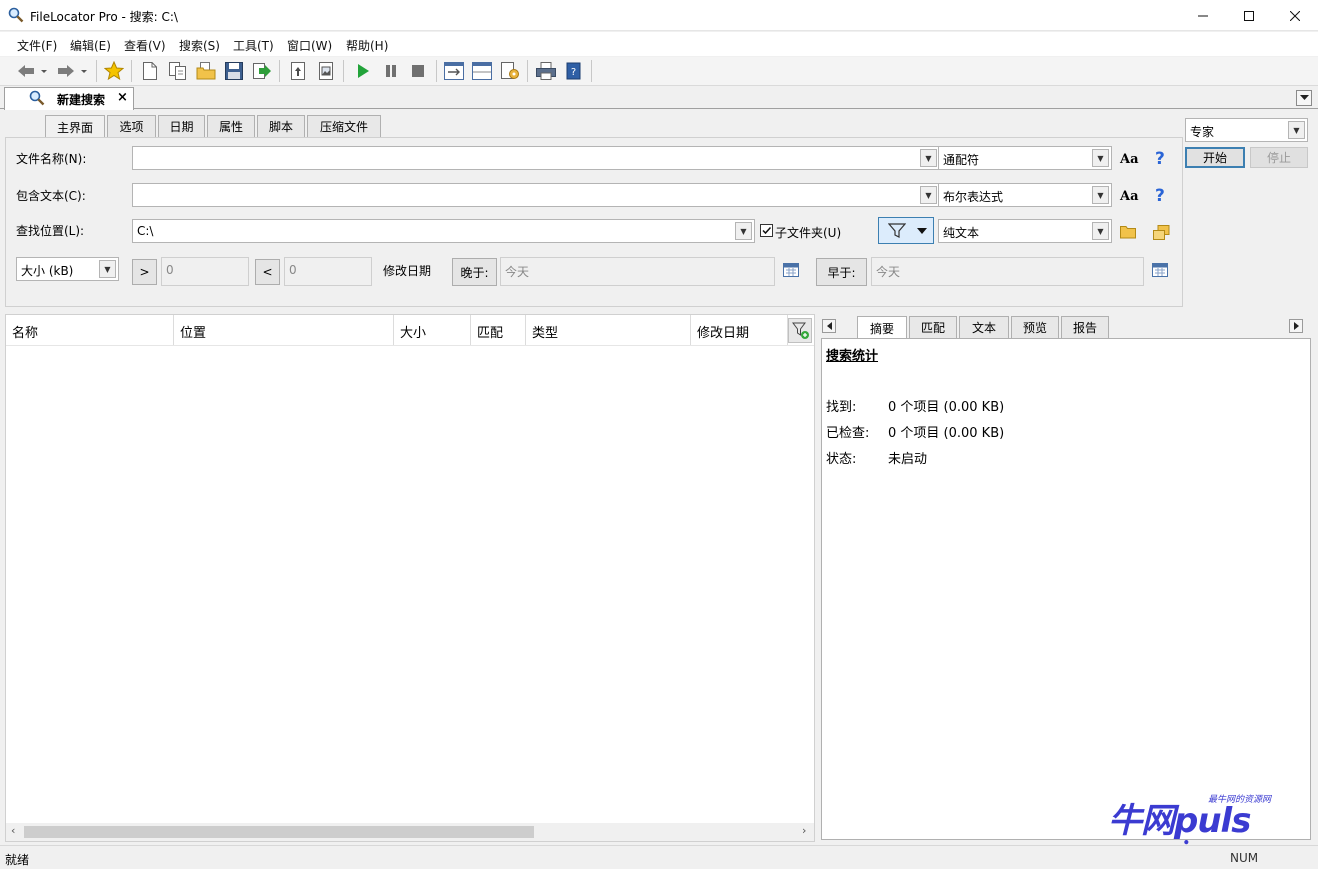  What do you see at coordinates (1249, 15) in the screenshot?
I see `maximize-button` at bounding box center [1249, 15].